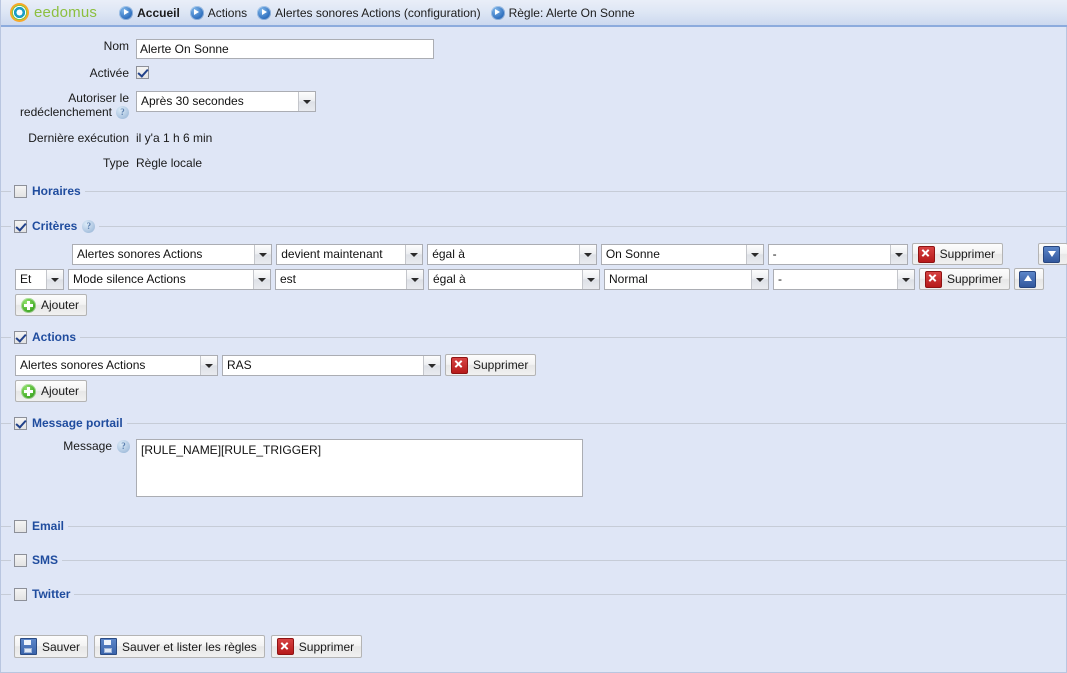 Image resolution: width=1067 pixels, height=673 pixels. Describe the element at coordinates (169, 279) in the screenshot. I see `criteria-source-select: Mode silence Actions` at that location.